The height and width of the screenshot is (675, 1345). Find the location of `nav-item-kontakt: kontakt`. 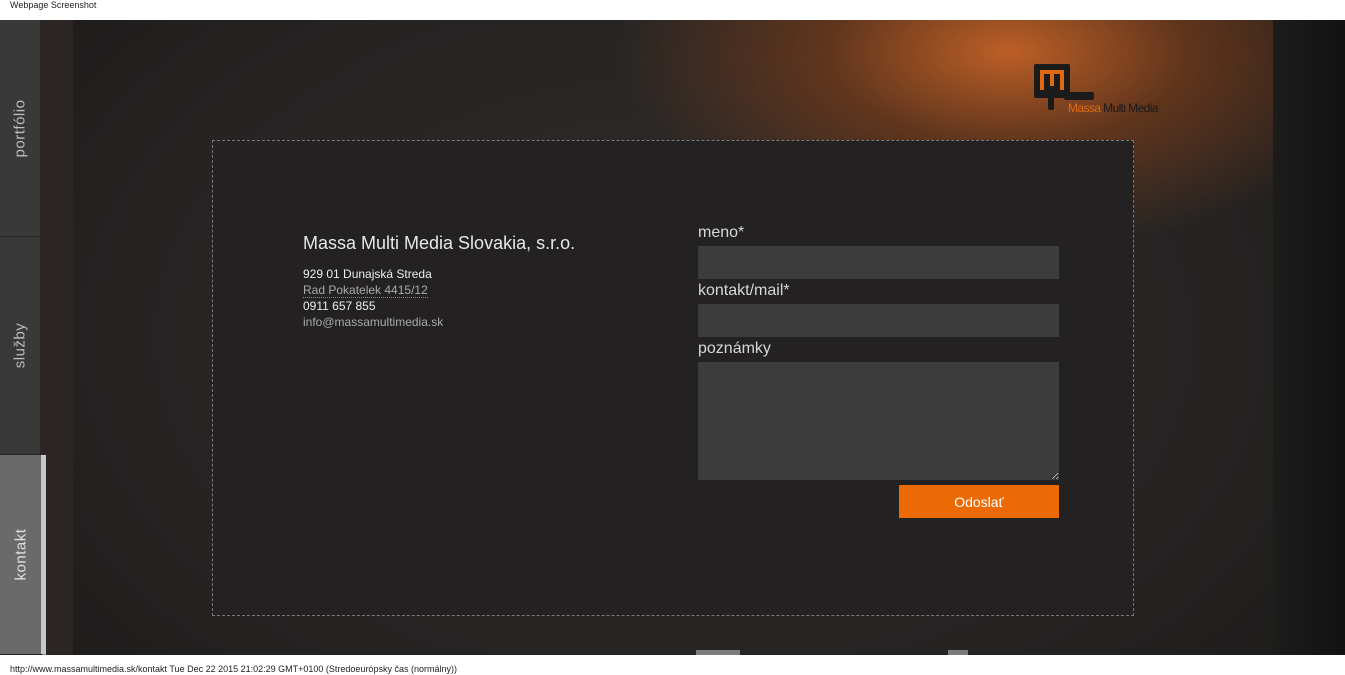

nav-item-kontakt: kontakt is located at coordinates (23, 555).